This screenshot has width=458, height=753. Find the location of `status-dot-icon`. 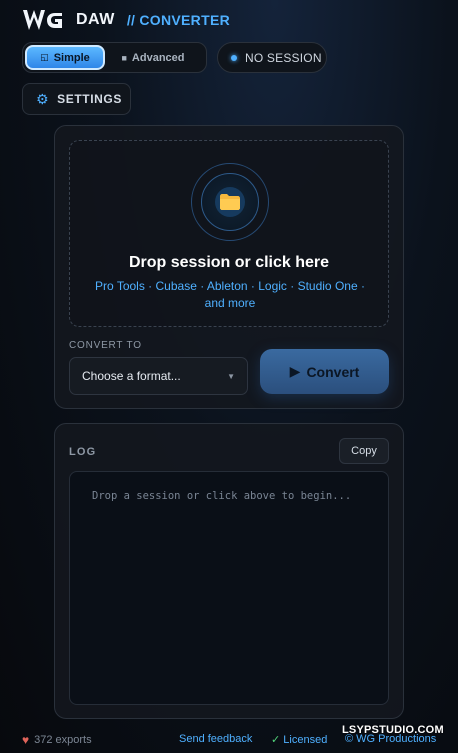

status-dot-icon is located at coordinates (234, 57).